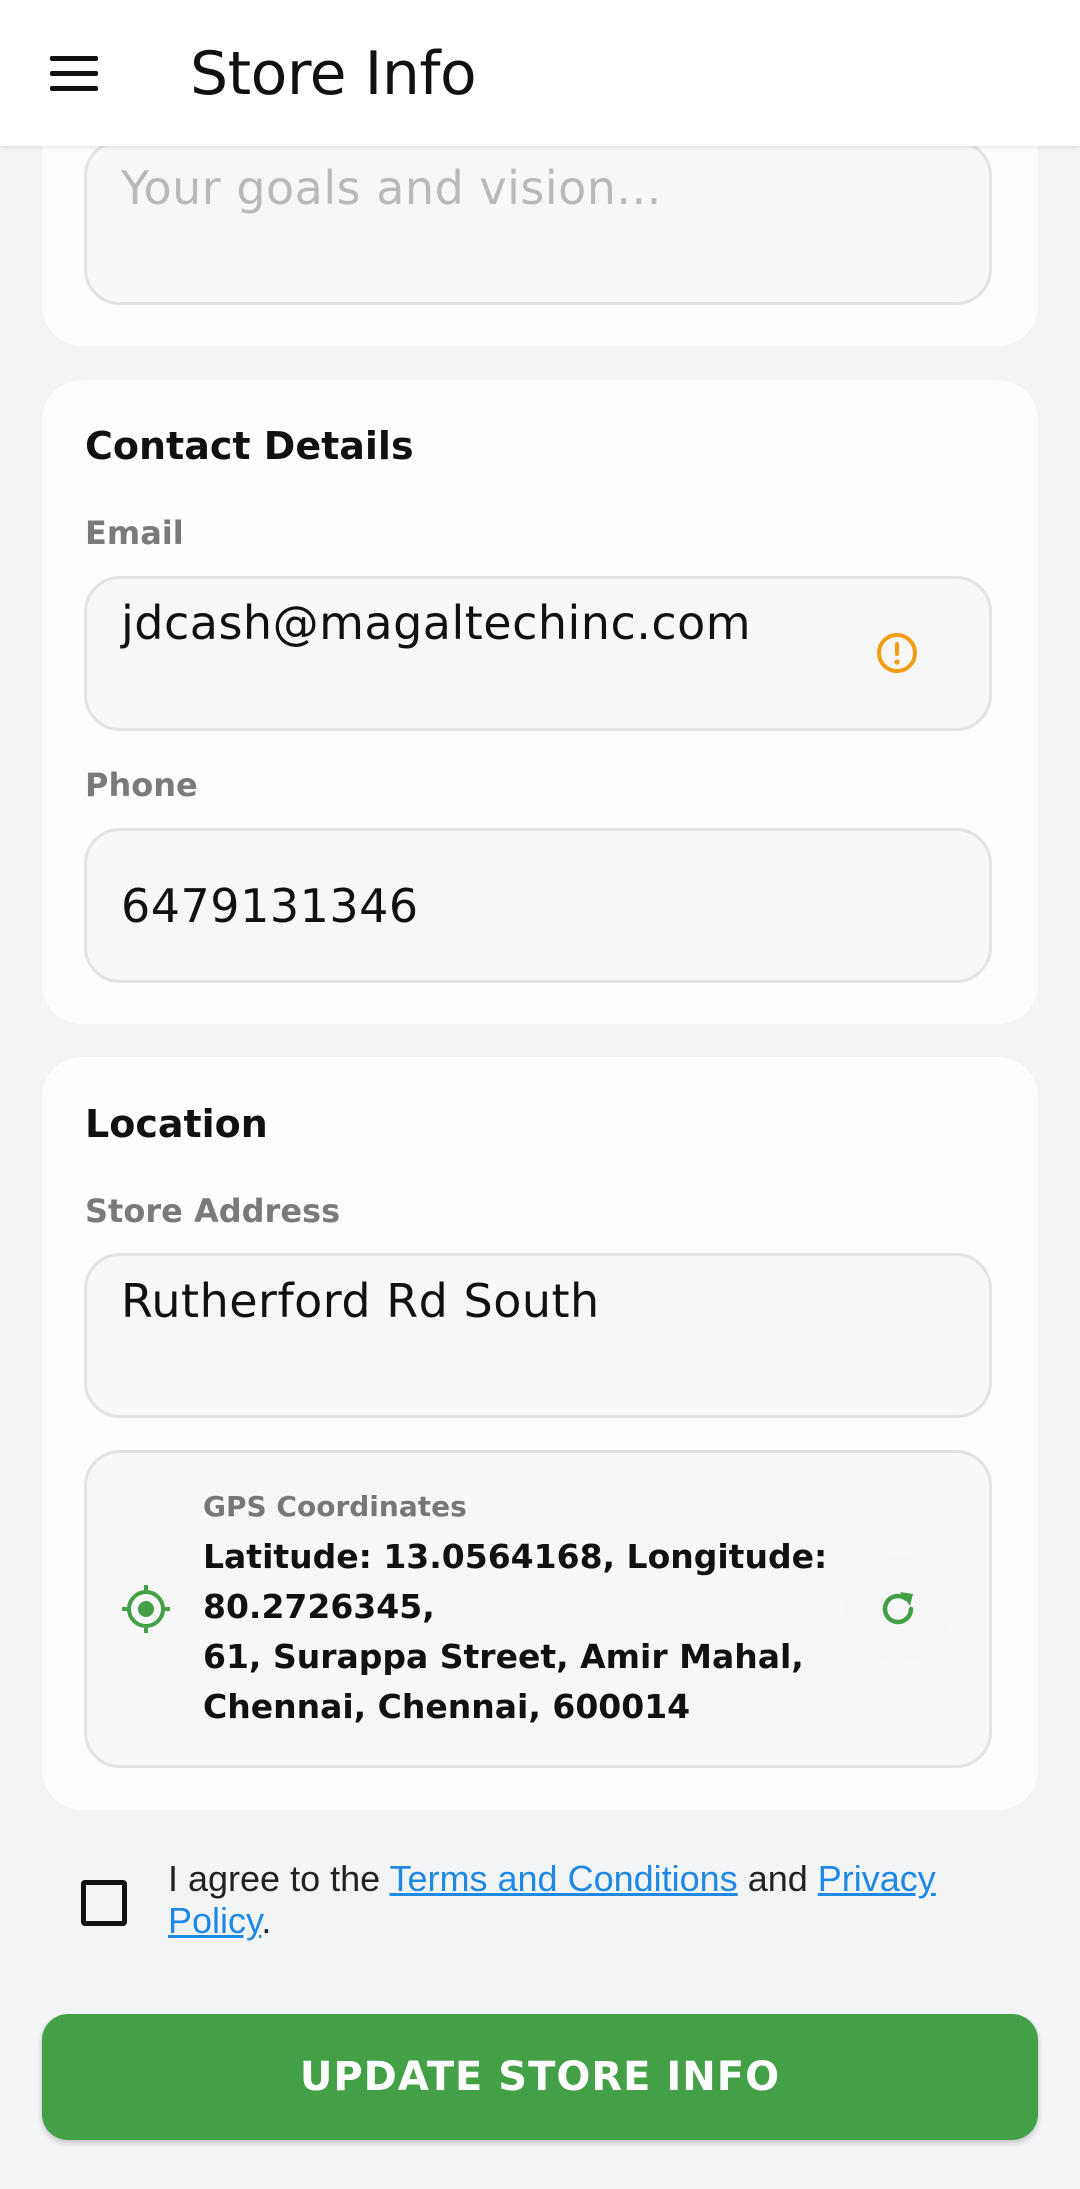 The height and width of the screenshot is (2189, 1080). What do you see at coordinates (777, 1878) in the screenshot?
I see `agreement-middle: and` at bounding box center [777, 1878].